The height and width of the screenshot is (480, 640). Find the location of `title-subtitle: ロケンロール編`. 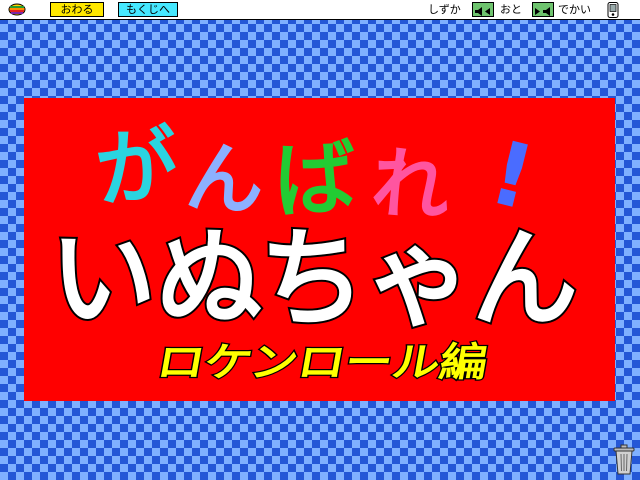

title-subtitle: ロケンロール編 is located at coordinates (322, 362).